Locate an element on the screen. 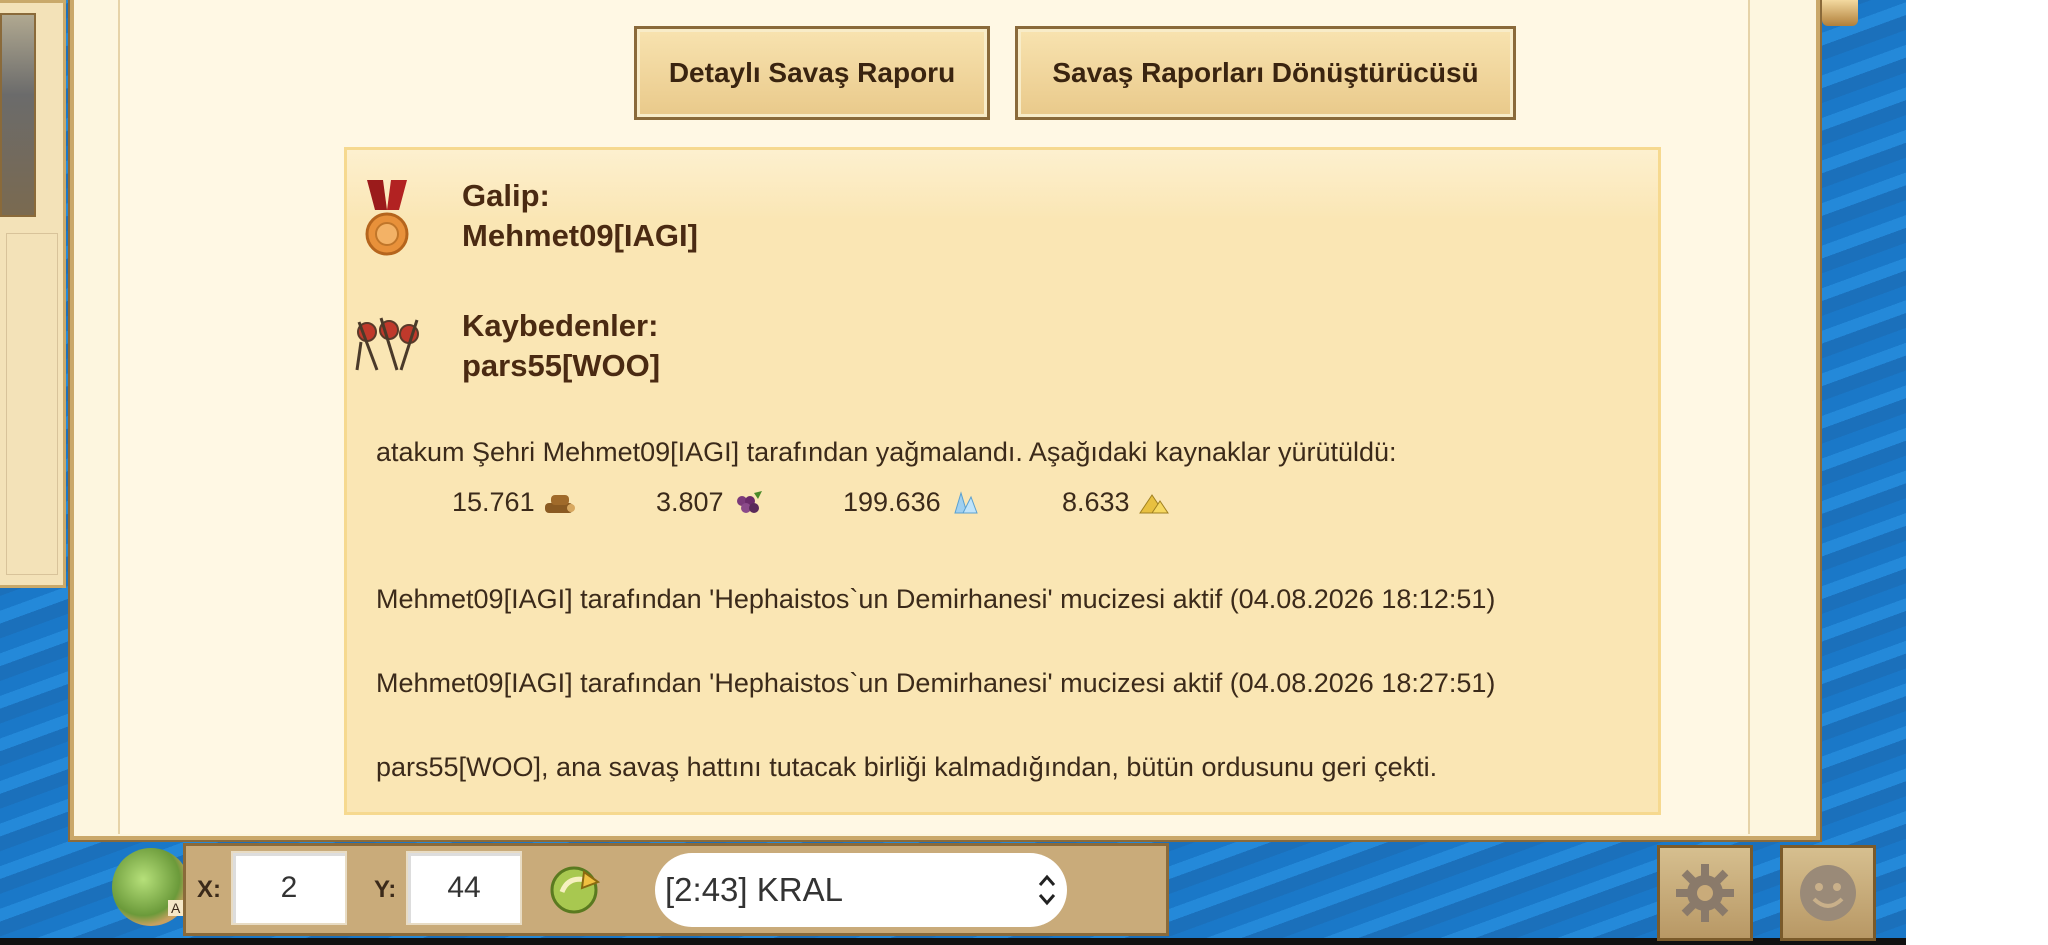 The width and height of the screenshot is (2048, 945). go-to-coordinates-icon is located at coordinates (576, 888).